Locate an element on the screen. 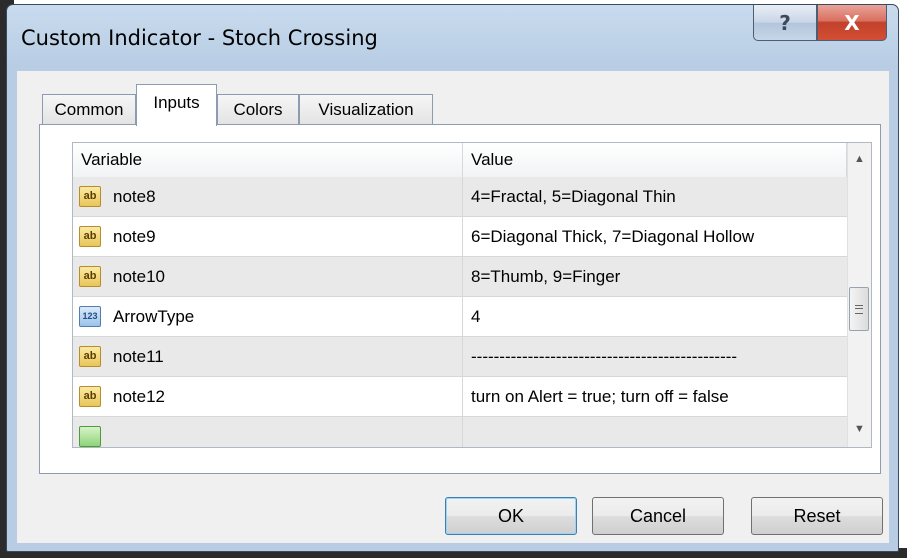 The image size is (907, 558). ok-button: OK is located at coordinates (511, 516).